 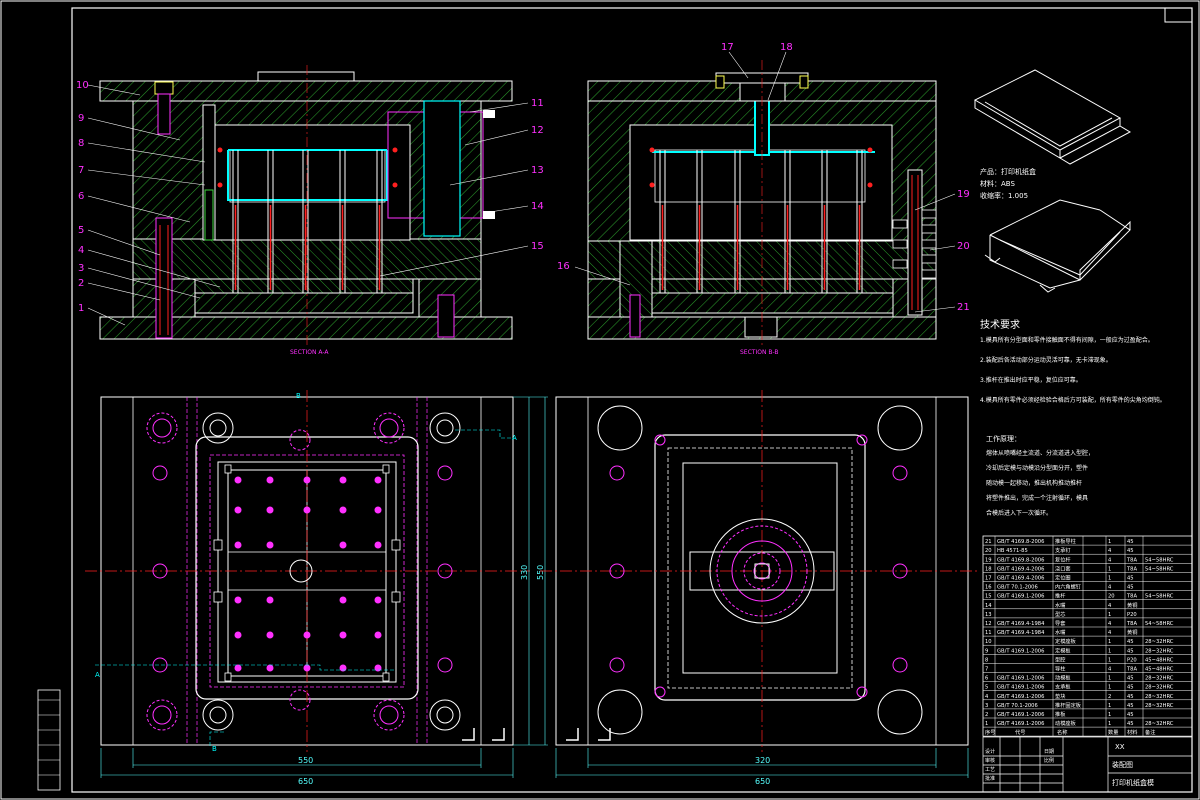 I want to click on bom-cell: 推杆, so click(x=1060, y=596).